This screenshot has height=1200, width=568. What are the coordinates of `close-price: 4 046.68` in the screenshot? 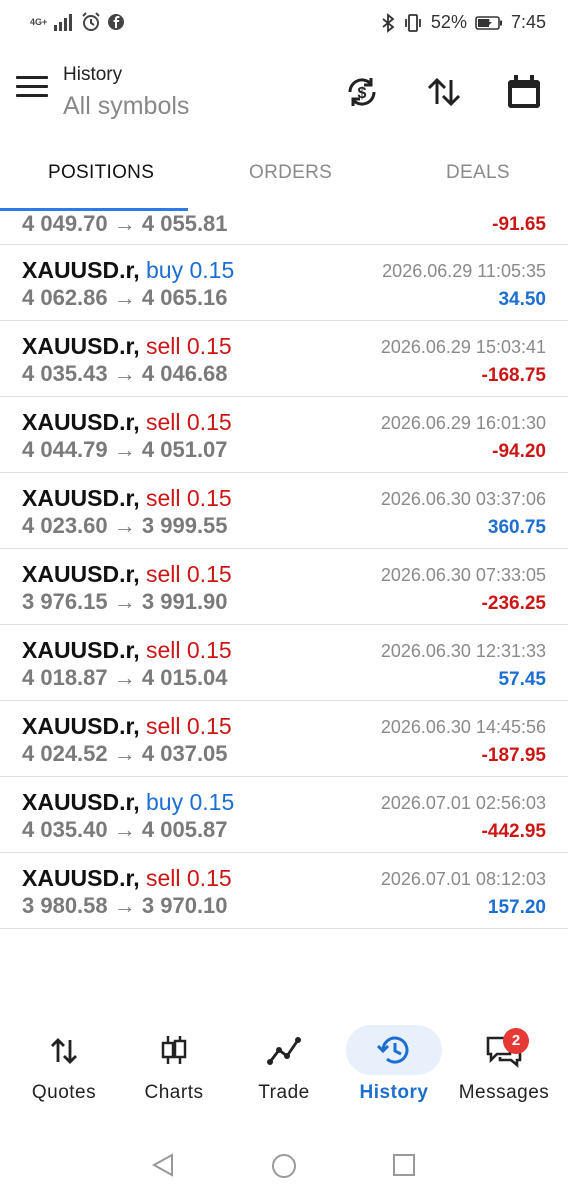 It's located at (184, 373).